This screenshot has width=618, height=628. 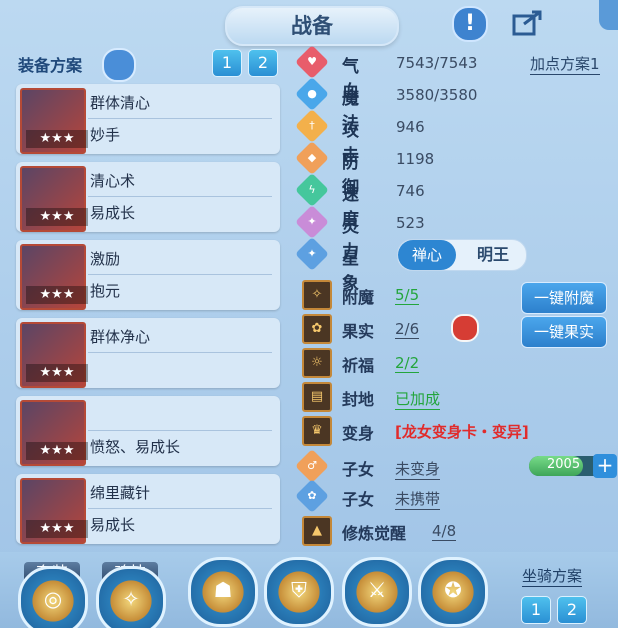 What do you see at coordinates (358, 433) in the screenshot?
I see `transform-label: 变身` at bounding box center [358, 433].